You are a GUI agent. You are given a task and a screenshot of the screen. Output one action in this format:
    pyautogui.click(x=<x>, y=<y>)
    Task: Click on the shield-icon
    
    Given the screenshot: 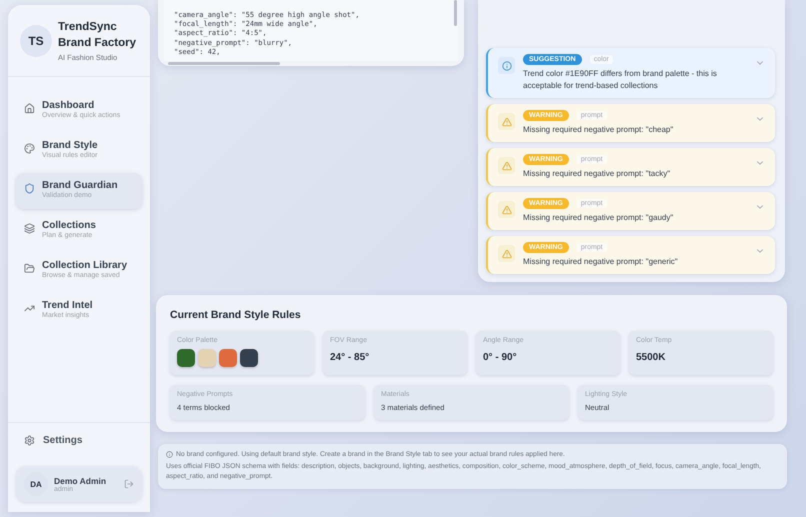 What is the action you would take?
    pyautogui.click(x=29, y=188)
    